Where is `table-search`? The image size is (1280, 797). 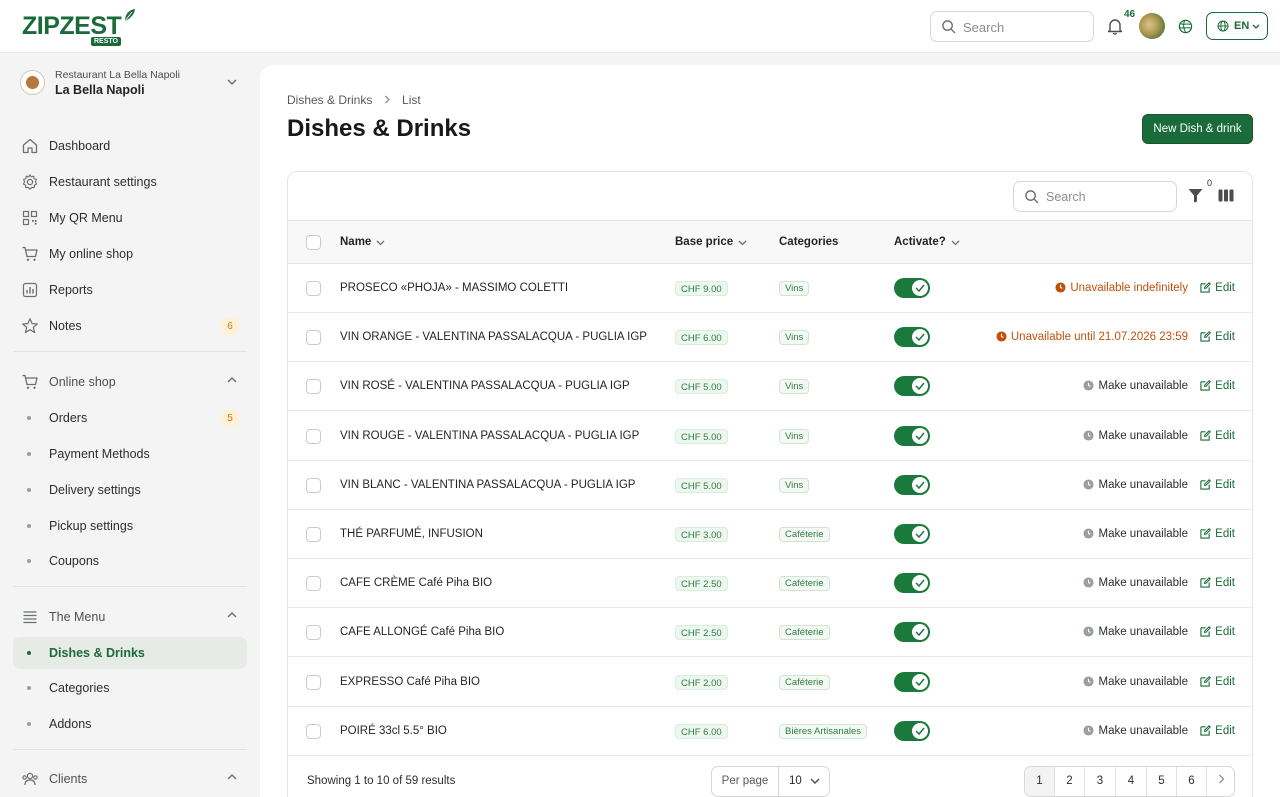 table-search is located at coordinates (1095, 196).